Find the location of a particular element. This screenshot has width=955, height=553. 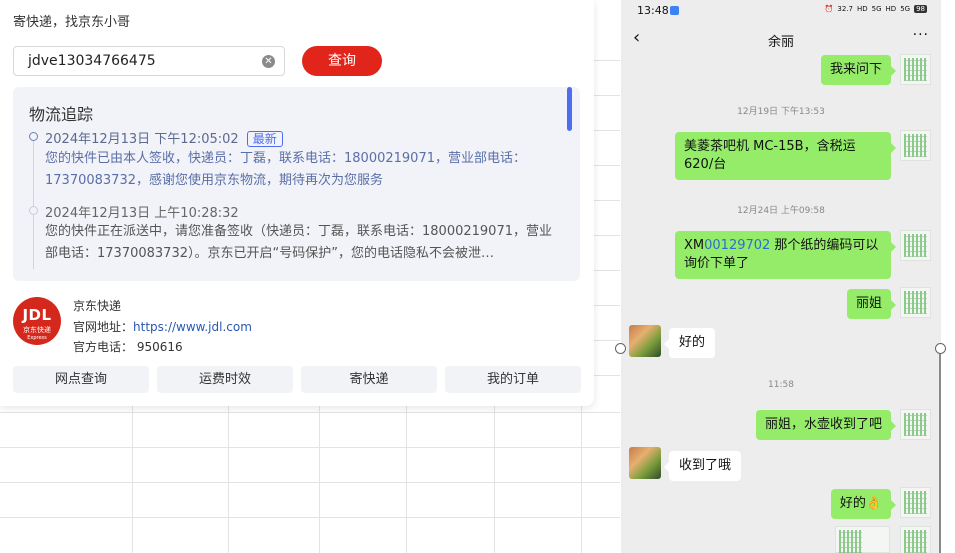

chat-timestamp: 11:58 is located at coordinates (781, 385).